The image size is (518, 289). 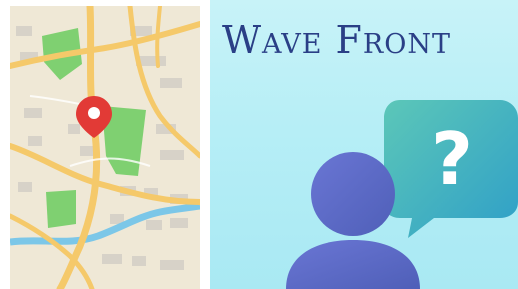 I want to click on question-speech-bubble-icon: ?, so click(x=451, y=169).